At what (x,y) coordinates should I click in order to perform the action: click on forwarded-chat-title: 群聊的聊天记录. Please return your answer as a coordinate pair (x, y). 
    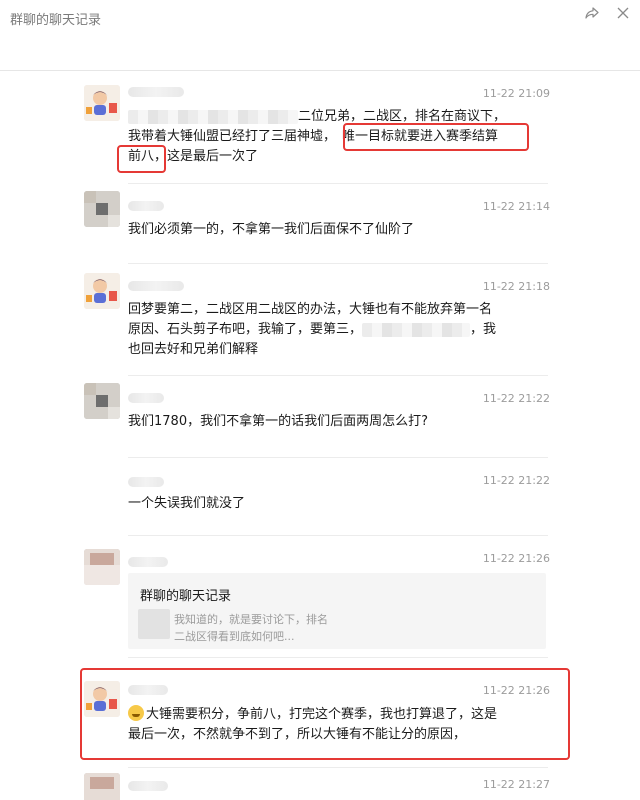
    Looking at the image, I should click on (186, 596).